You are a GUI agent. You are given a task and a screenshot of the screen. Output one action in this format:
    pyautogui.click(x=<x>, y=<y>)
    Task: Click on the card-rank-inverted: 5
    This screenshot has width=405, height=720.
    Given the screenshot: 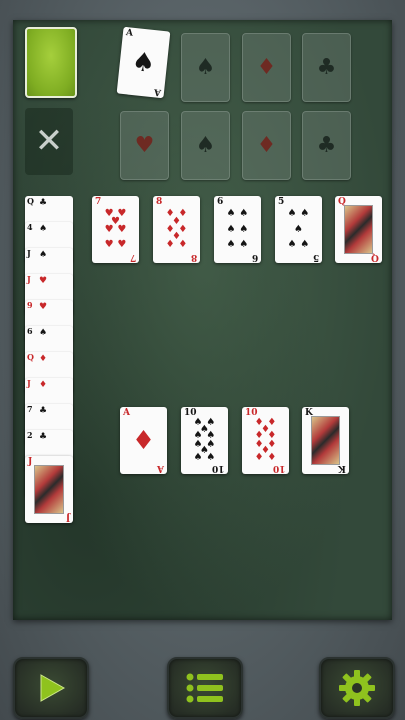 What is the action you would take?
    pyautogui.click(x=315, y=257)
    